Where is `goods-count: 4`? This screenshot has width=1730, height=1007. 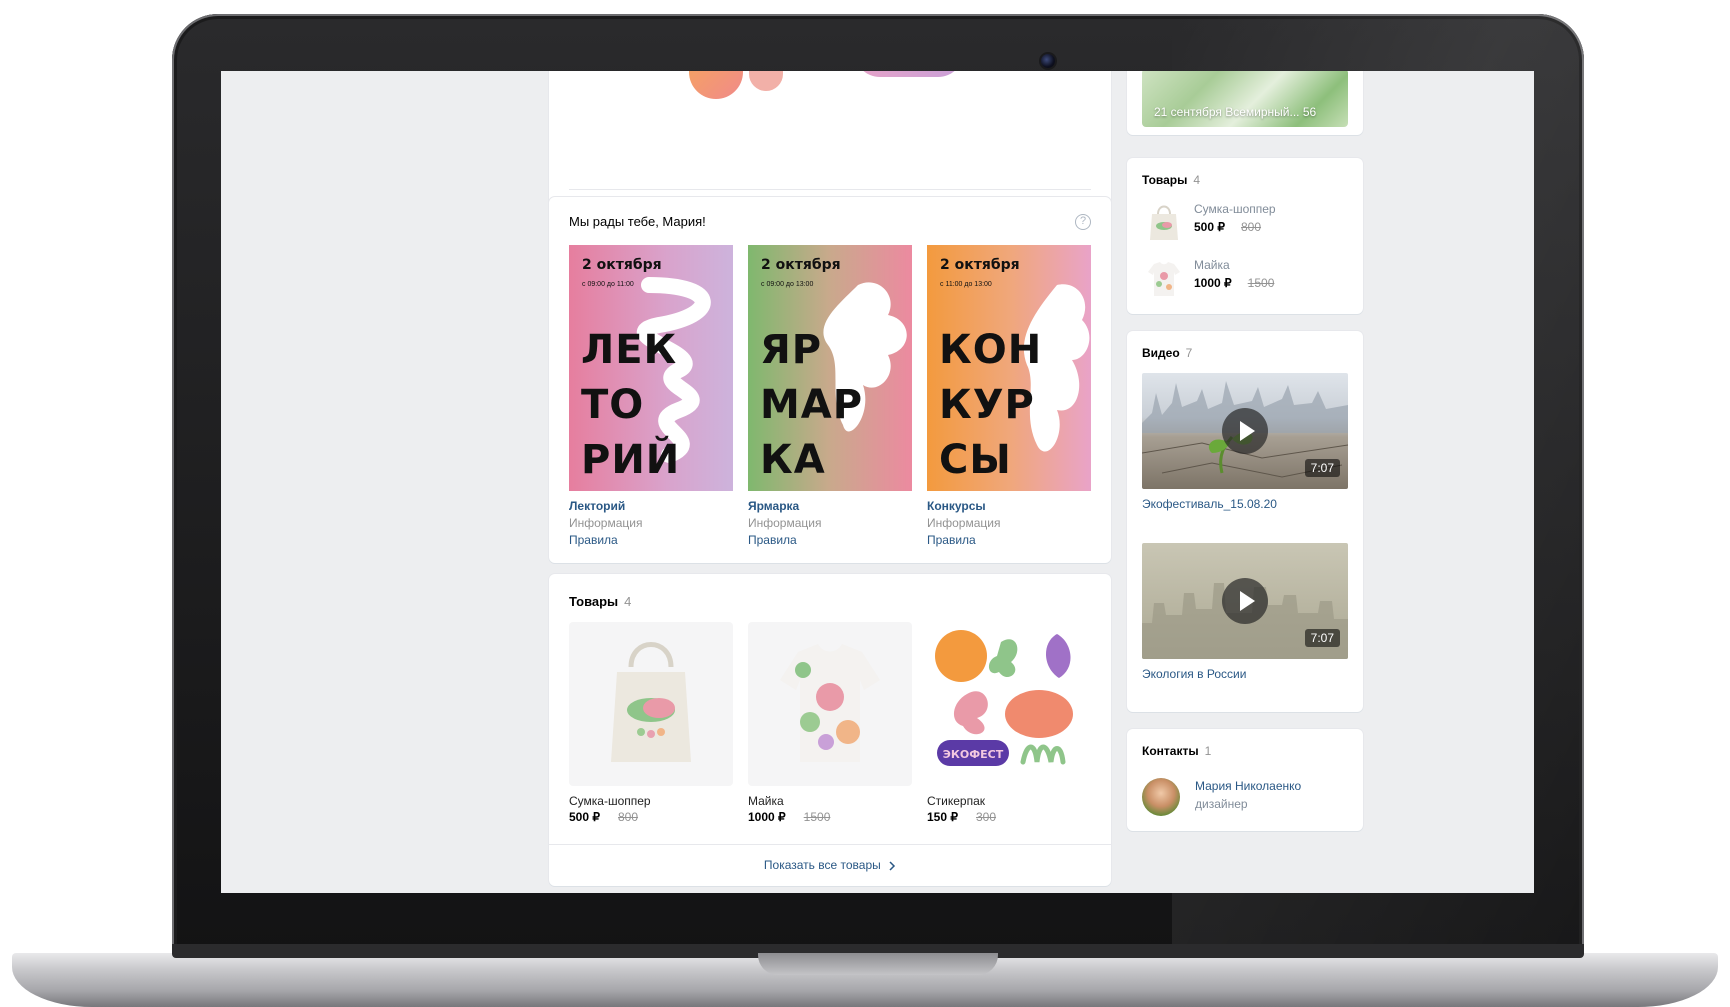
goods-count: 4 is located at coordinates (628, 601).